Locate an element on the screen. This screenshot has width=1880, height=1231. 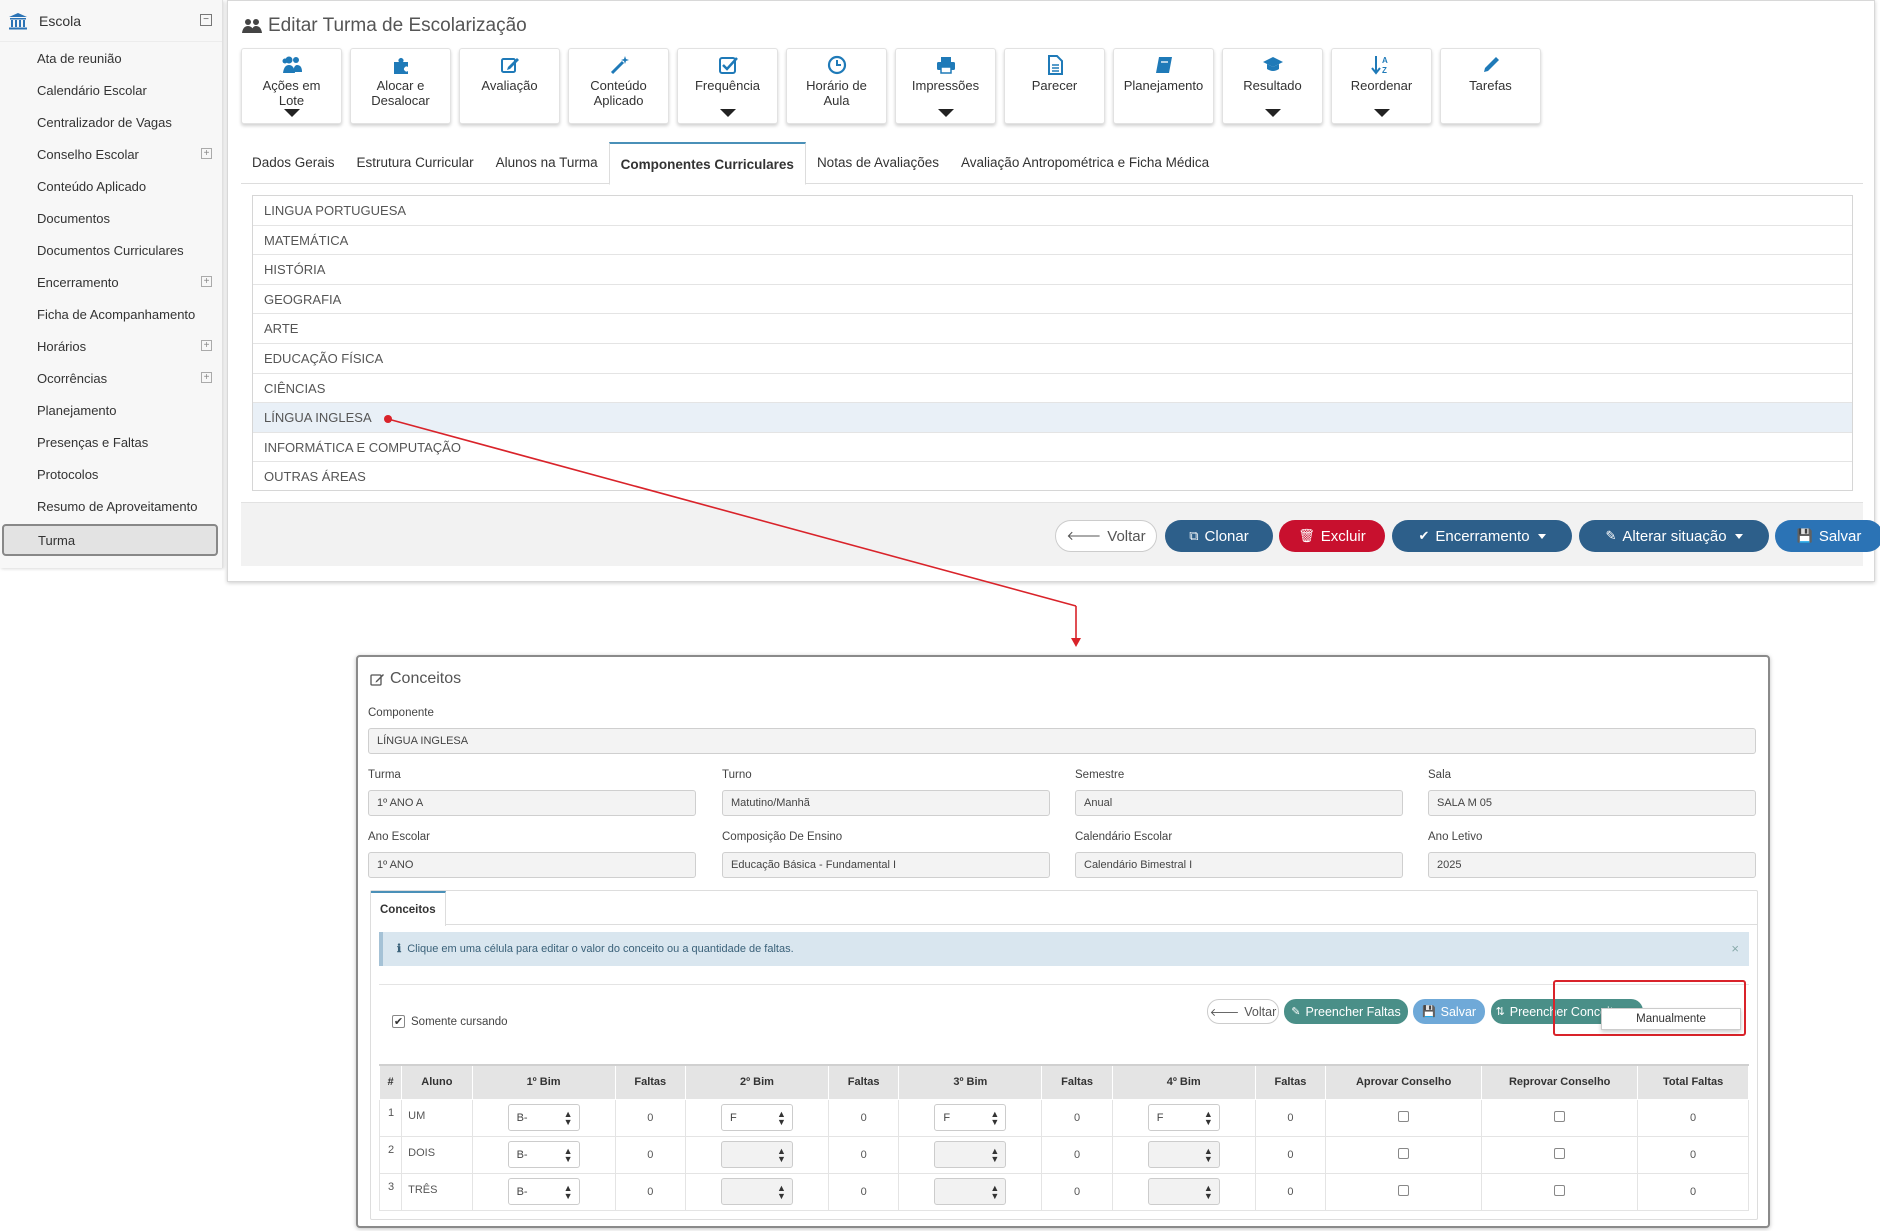
sidebar-item: Conselho Escolar + is located at coordinates (111, 154).